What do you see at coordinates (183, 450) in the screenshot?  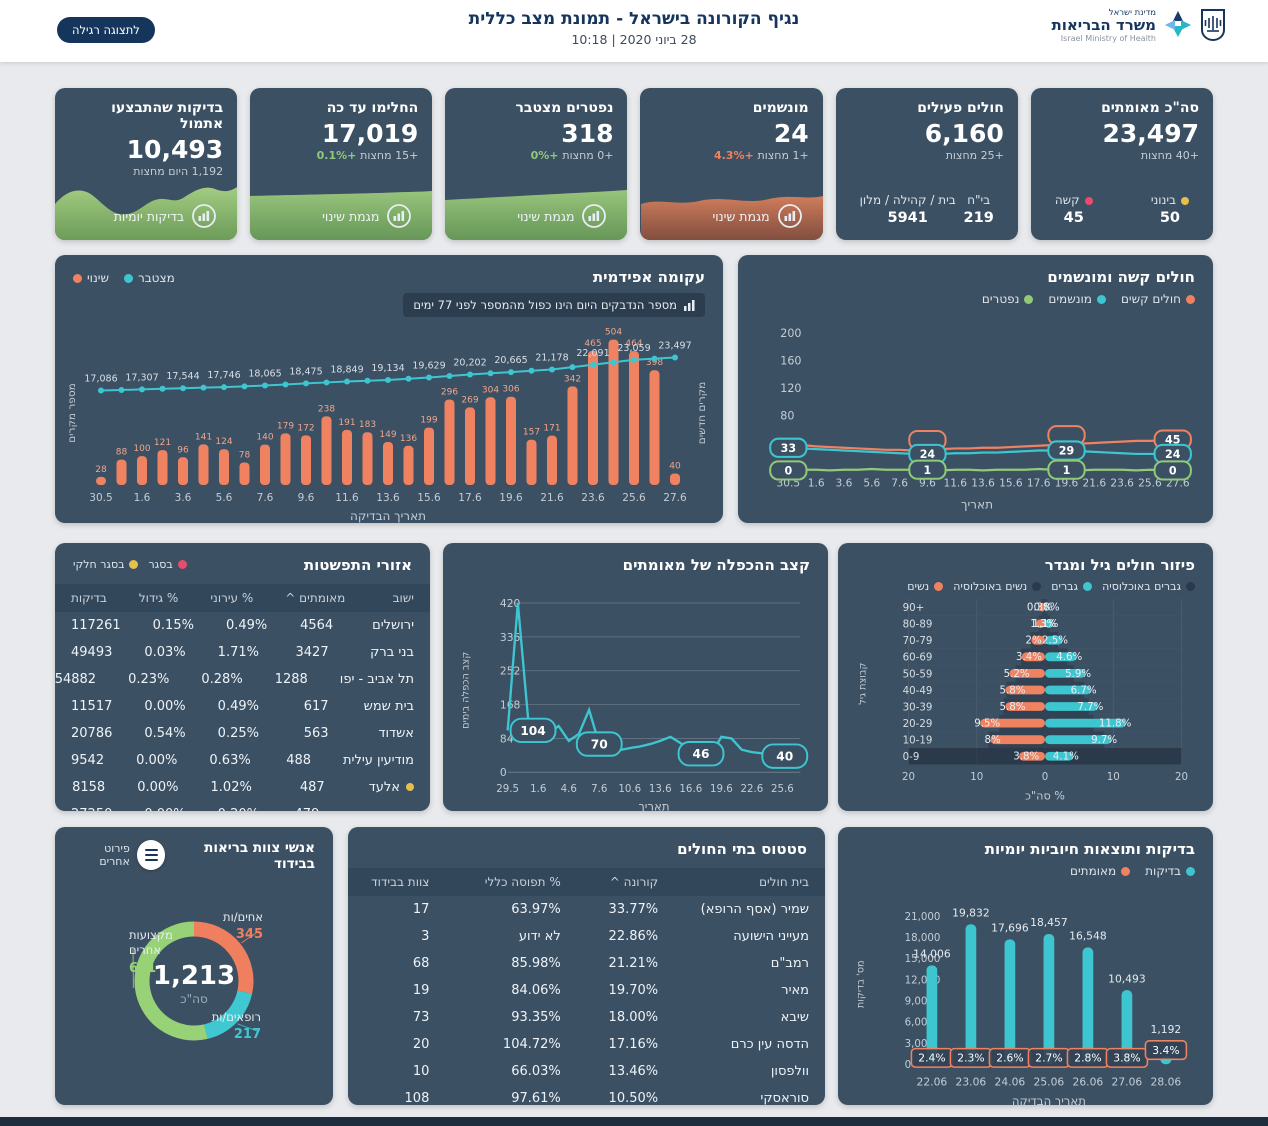 I see `svg-text: 96` at bounding box center [183, 450].